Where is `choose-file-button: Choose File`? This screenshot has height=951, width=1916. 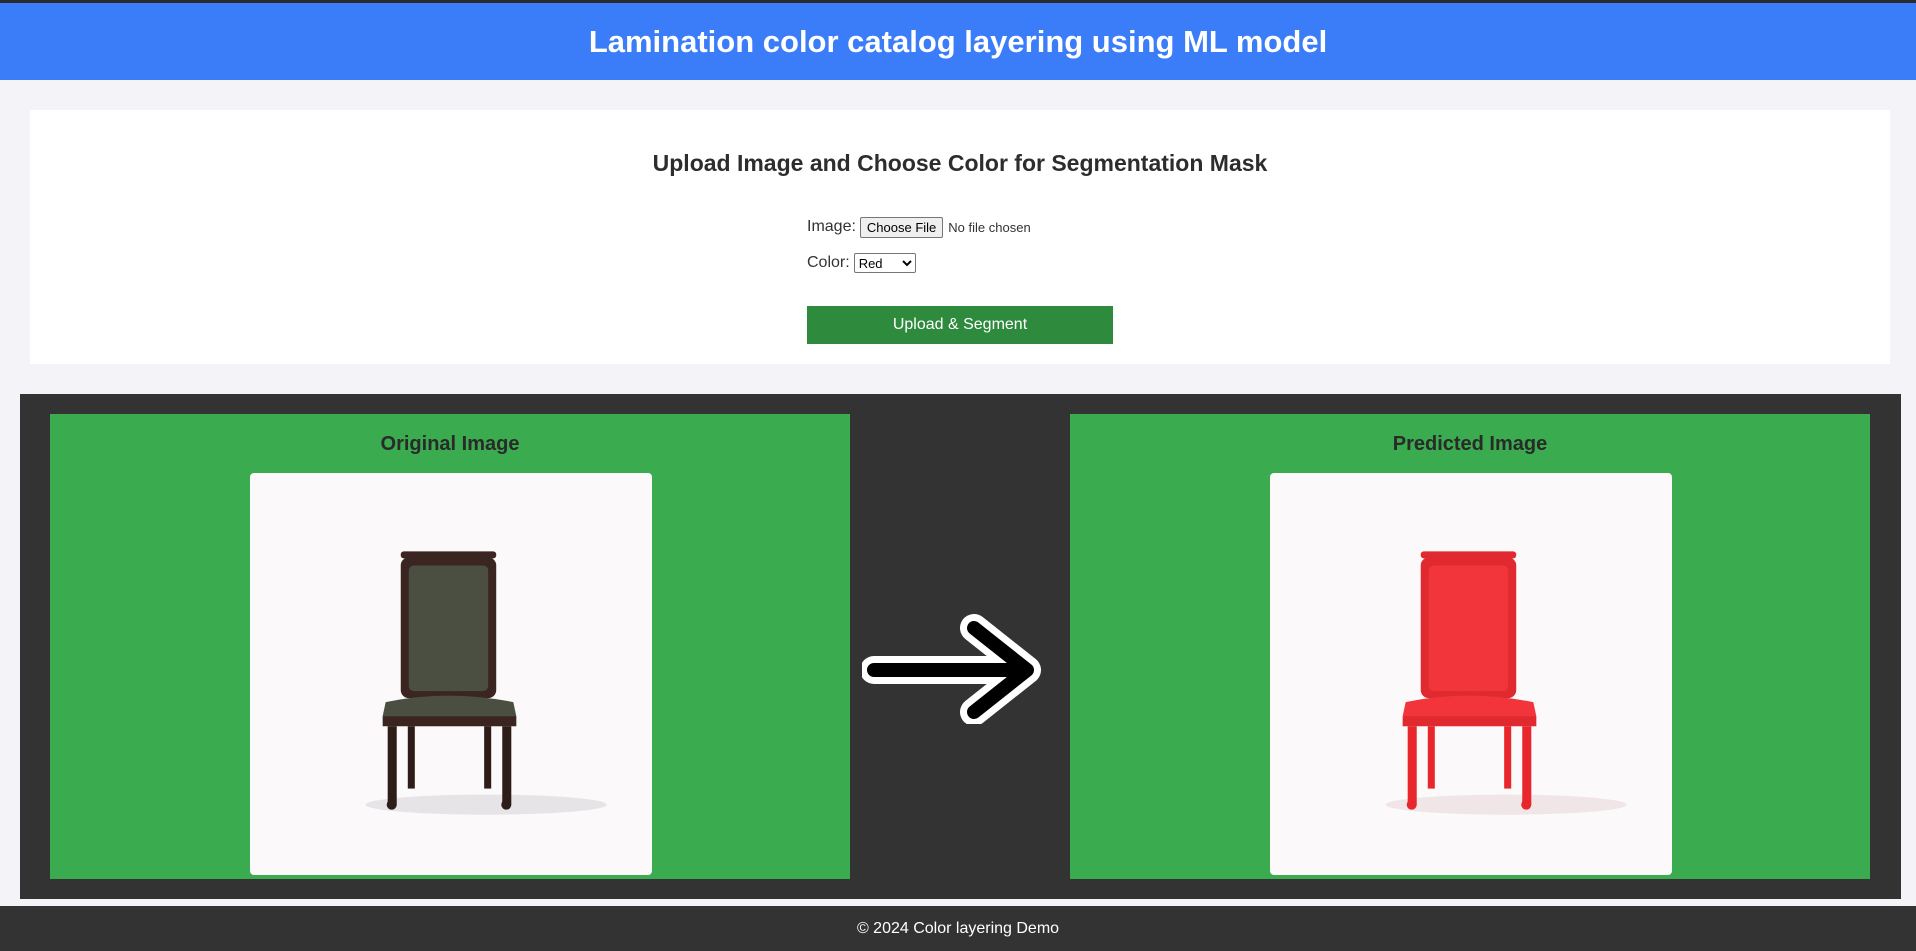 choose-file-button: Choose File is located at coordinates (901, 227).